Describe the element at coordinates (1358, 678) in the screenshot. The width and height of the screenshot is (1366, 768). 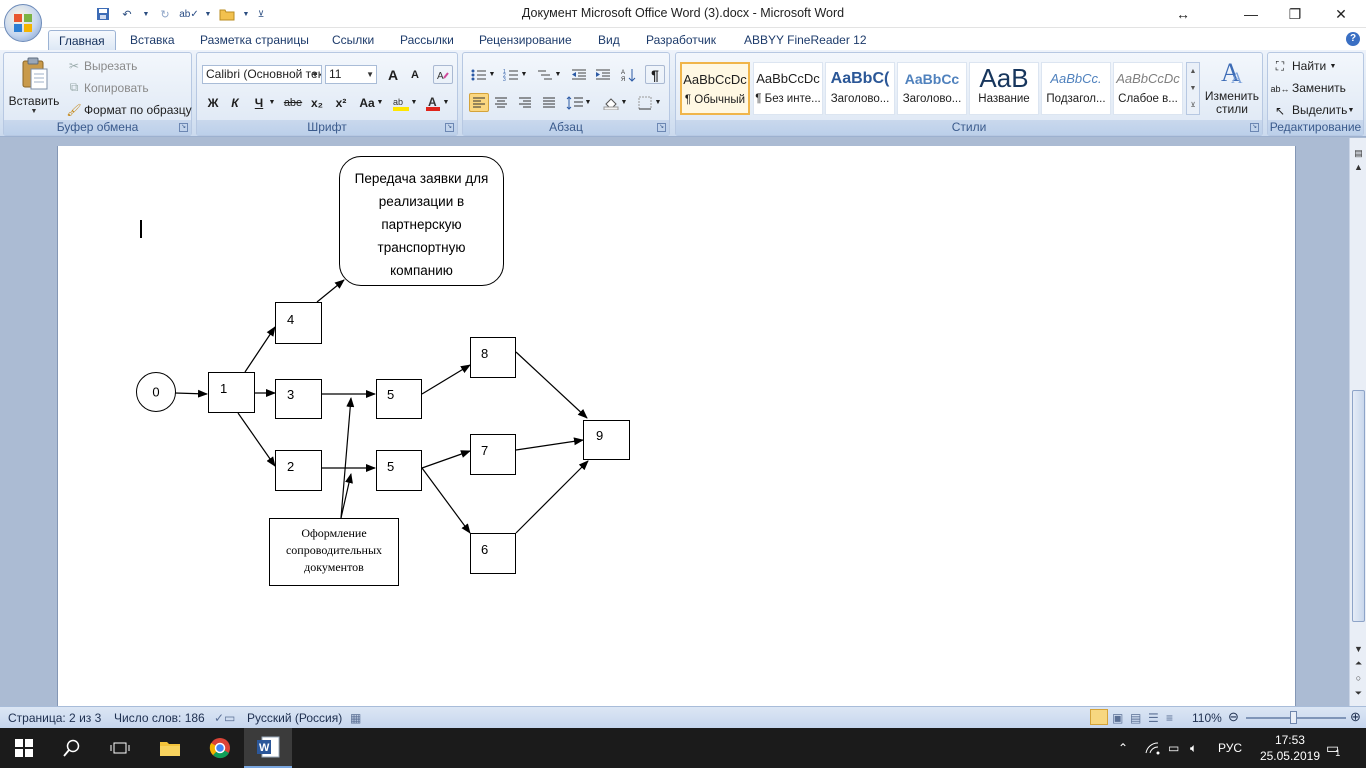
I see `browse-object-icon: ○` at that location.